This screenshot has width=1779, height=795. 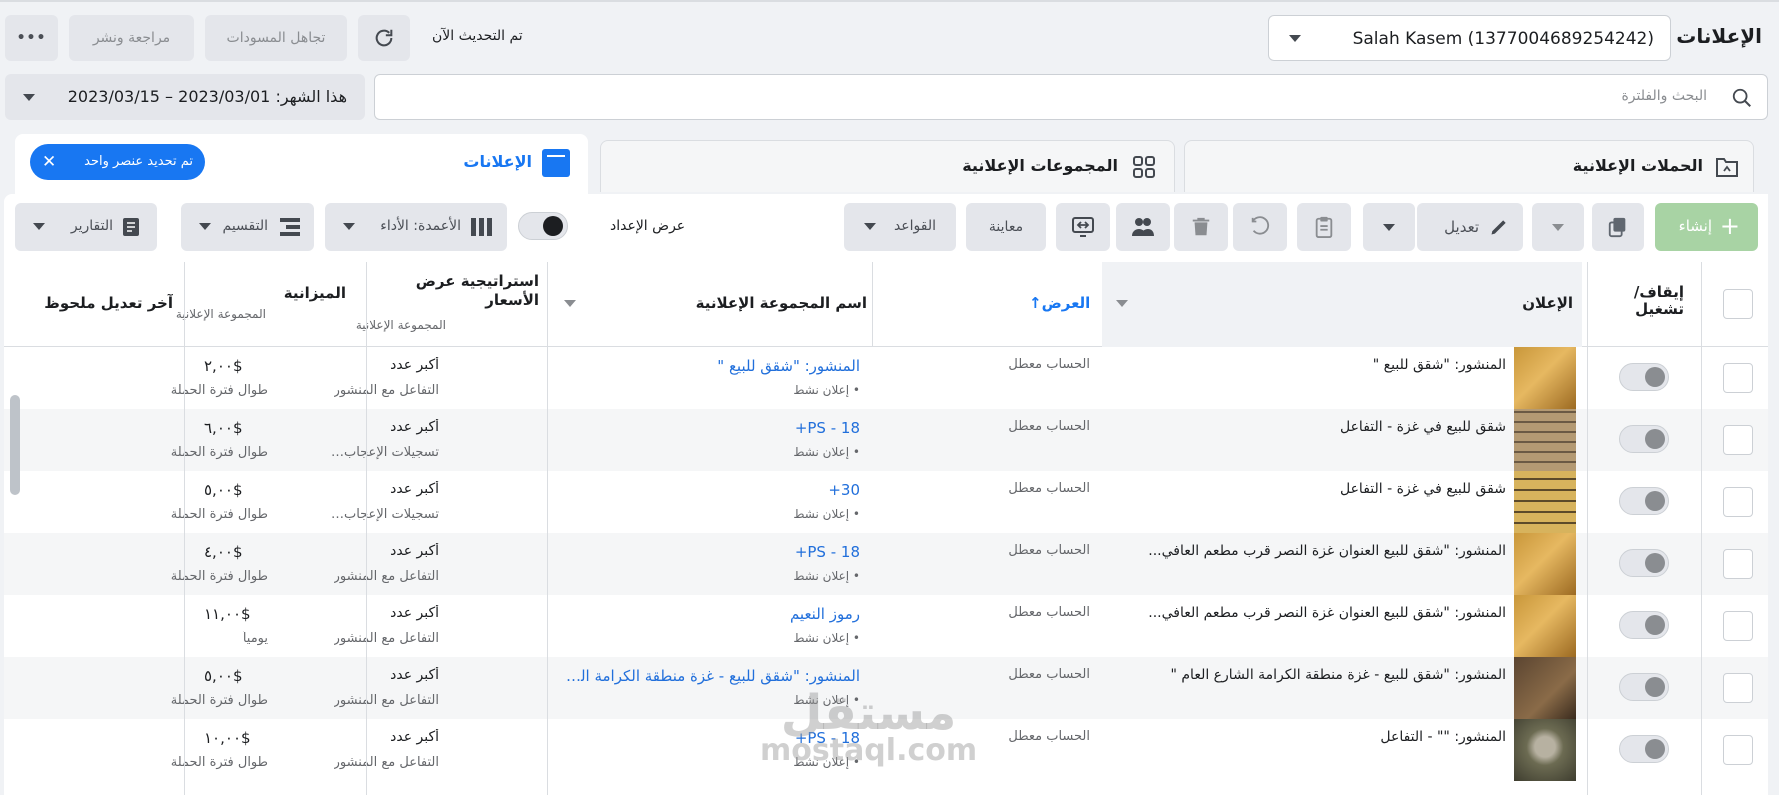 What do you see at coordinates (648, 226) in the screenshot?
I see `setup-toggle-label: عرض الإعداد` at bounding box center [648, 226].